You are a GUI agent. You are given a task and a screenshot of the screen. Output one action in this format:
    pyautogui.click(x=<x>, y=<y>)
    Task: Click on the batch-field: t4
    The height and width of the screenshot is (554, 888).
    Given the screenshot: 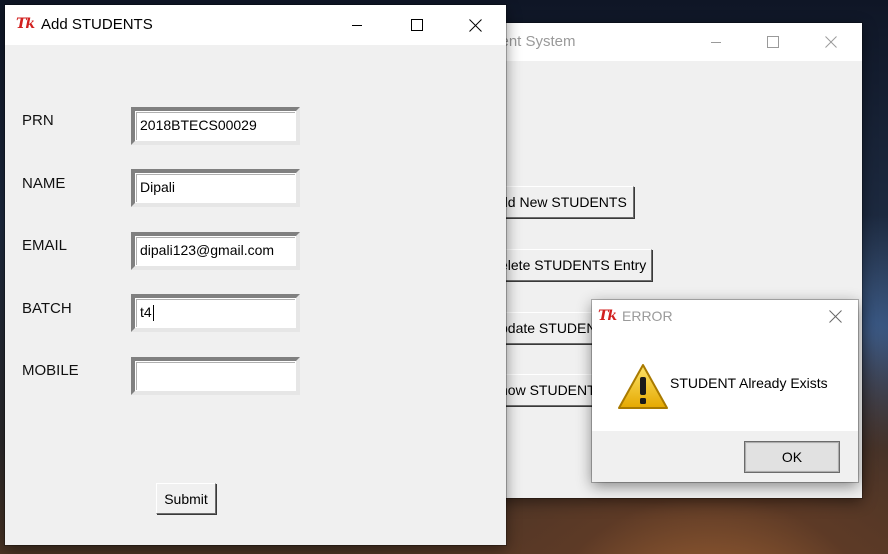 What is the action you would take?
    pyautogui.click(x=215, y=313)
    